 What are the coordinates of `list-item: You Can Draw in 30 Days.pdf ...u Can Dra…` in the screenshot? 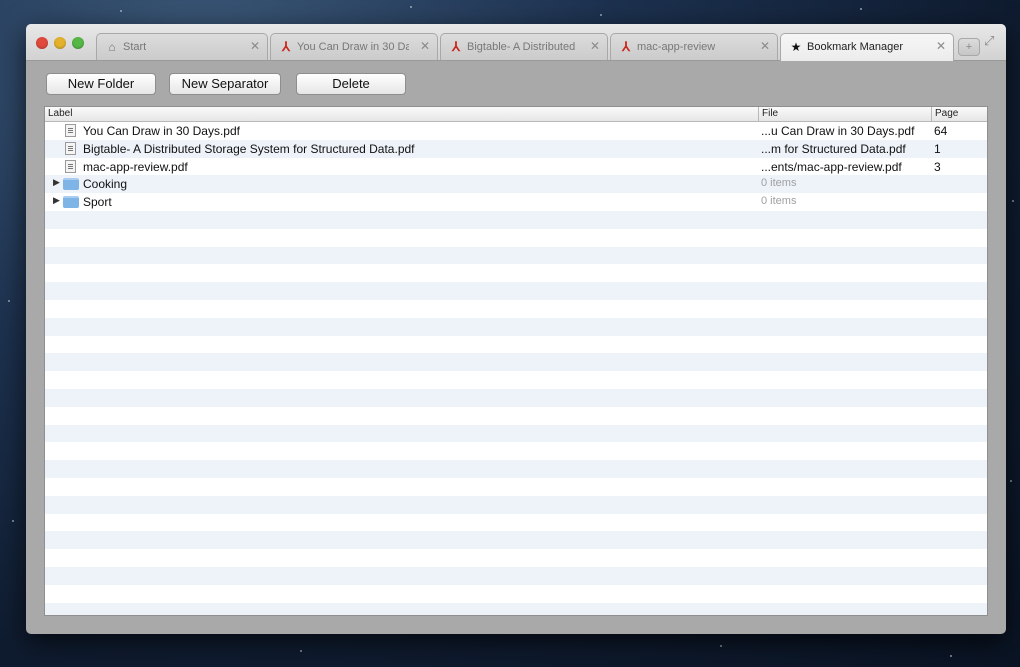 It's located at (516, 131).